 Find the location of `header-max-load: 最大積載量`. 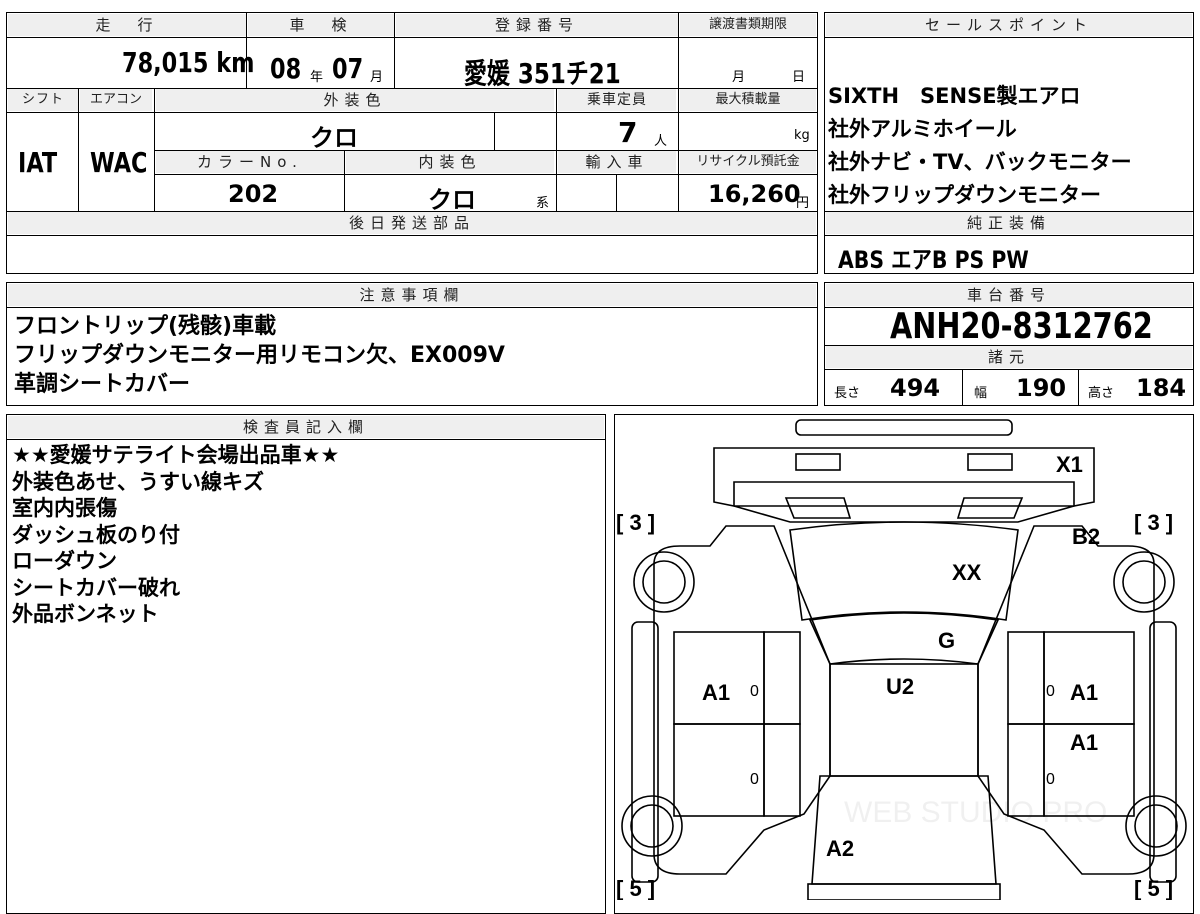

header-max-load: 最大積載量 is located at coordinates (748, 100).